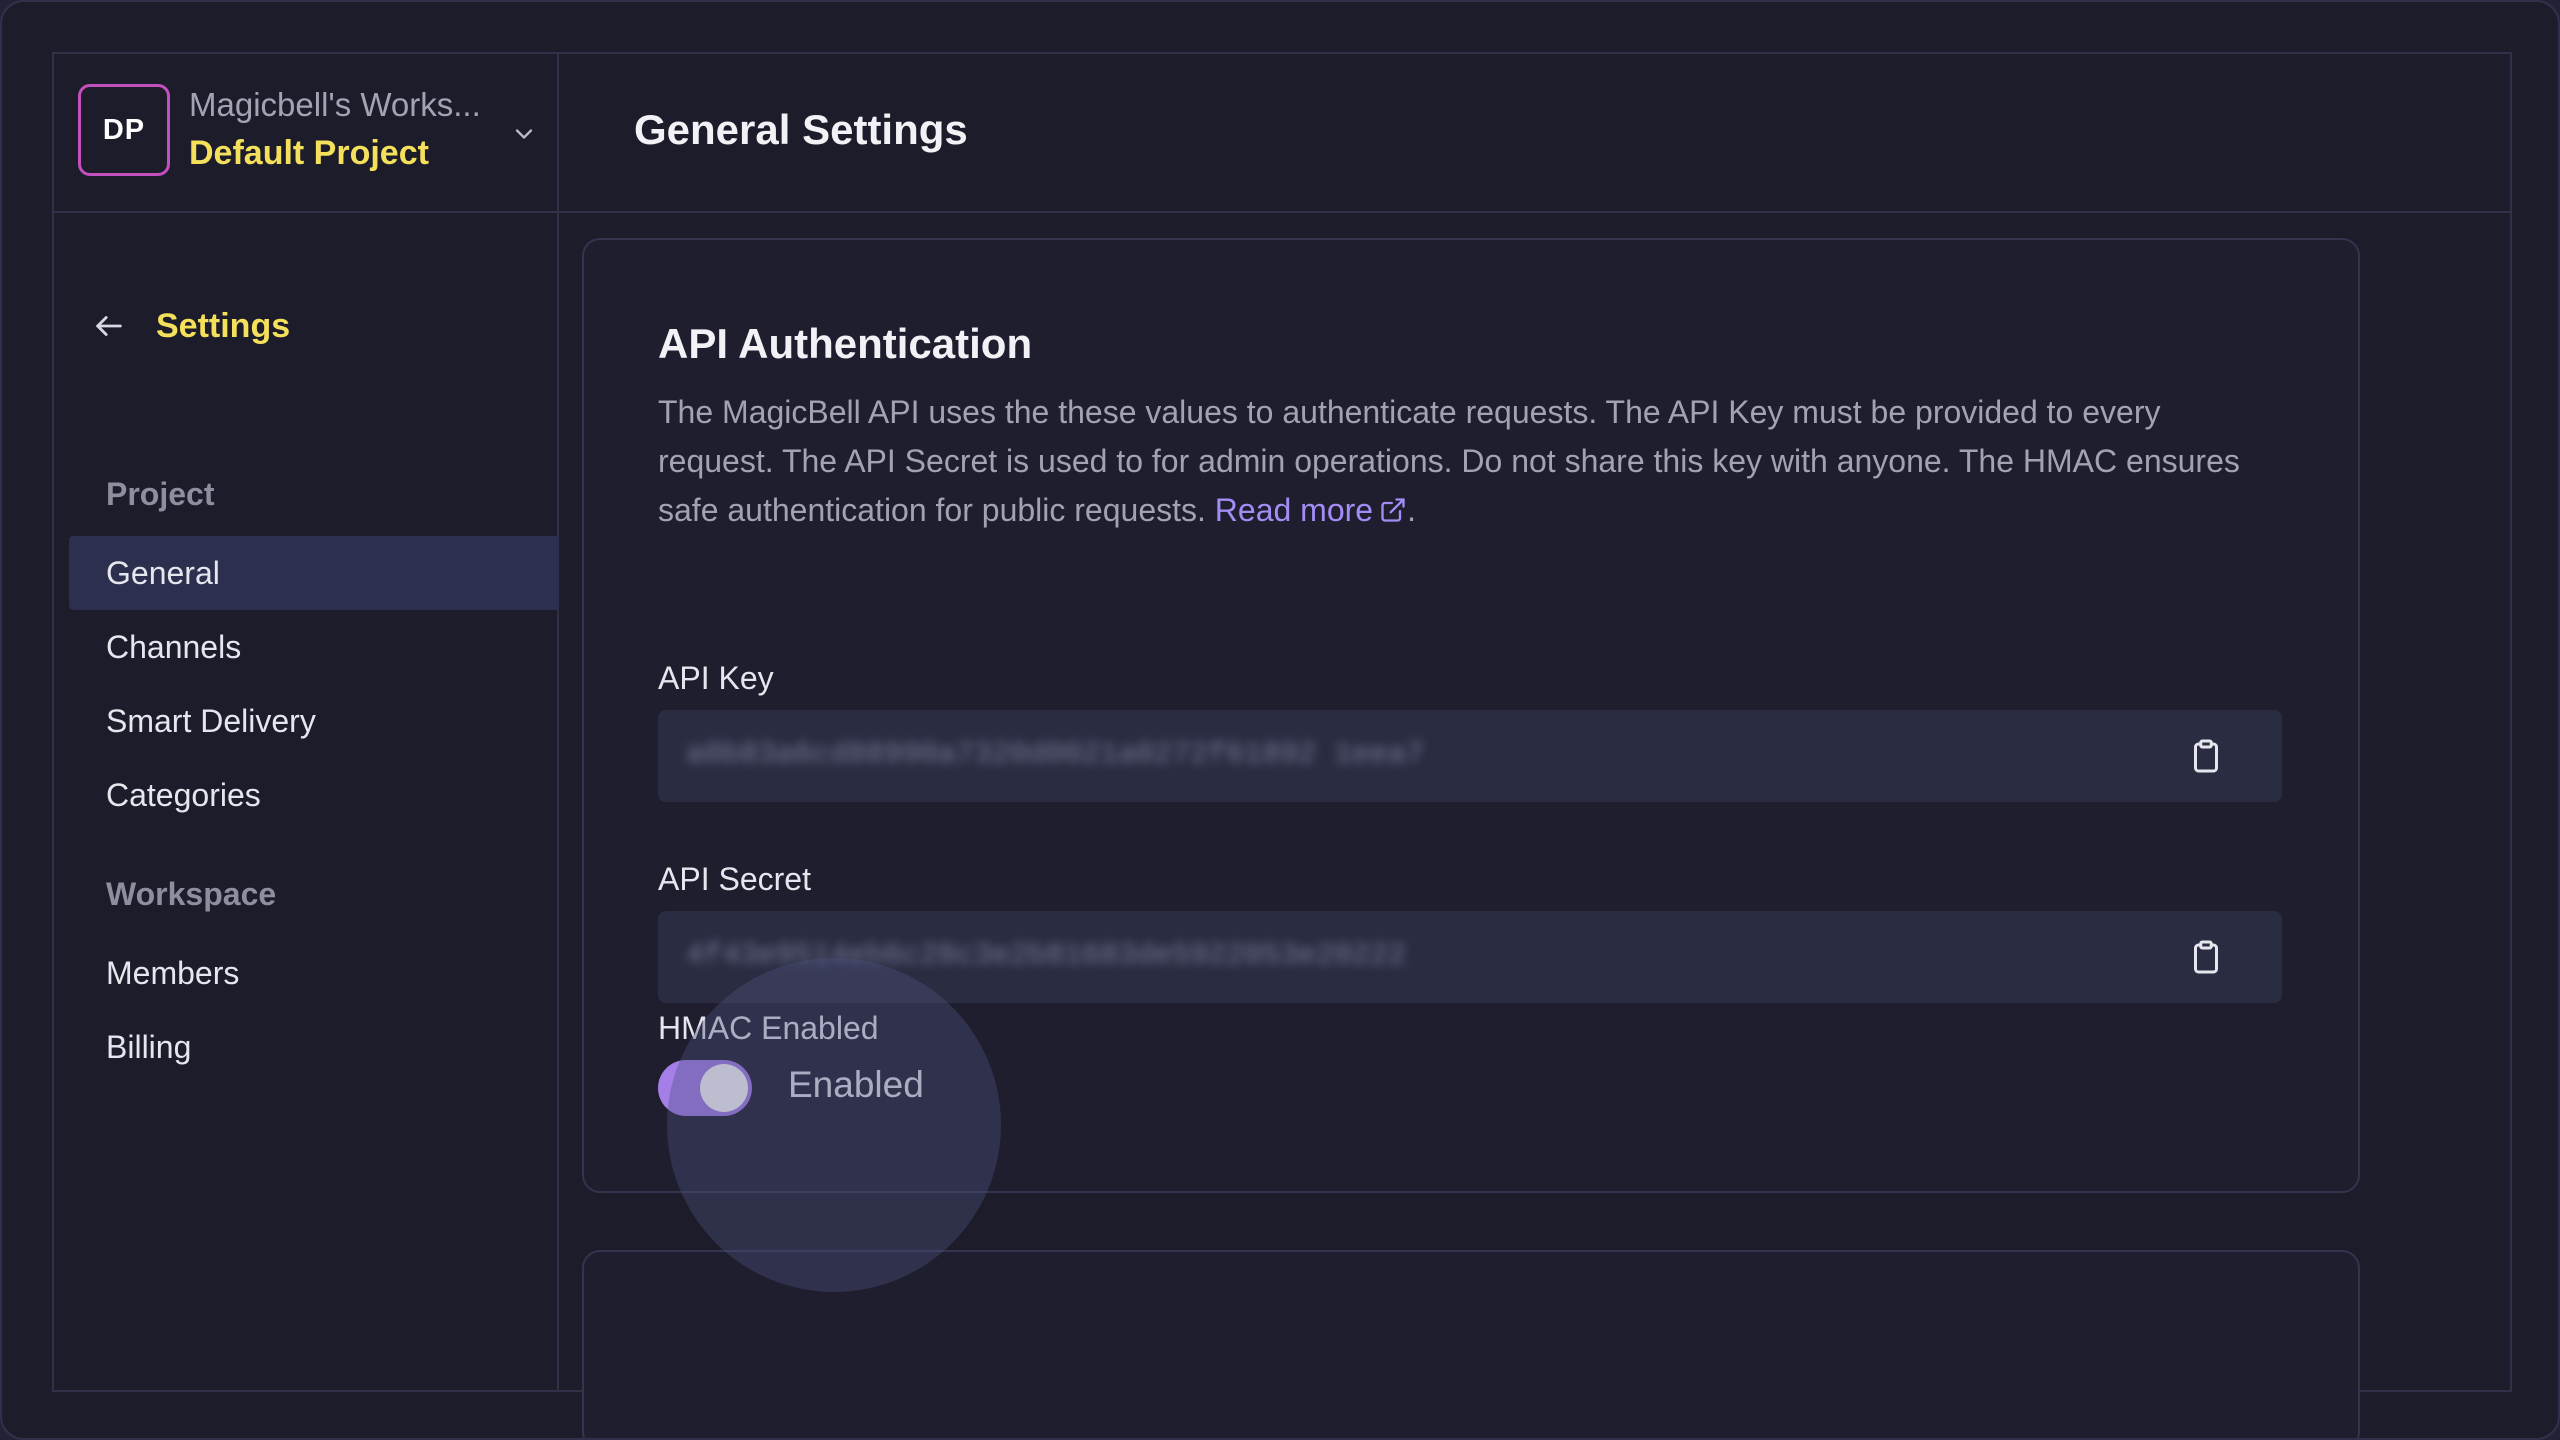 The image size is (2560, 1440). Describe the element at coordinates (160, 494) in the screenshot. I see `nav-section-project: Project` at that location.